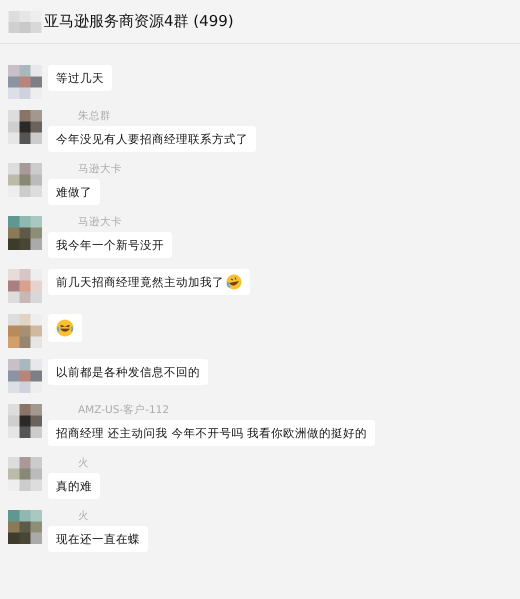 This screenshot has width=520, height=599. What do you see at coordinates (128, 372) in the screenshot?
I see `message-bubble: 以前都是各种发信息不回的` at bounding box center [128, 372].